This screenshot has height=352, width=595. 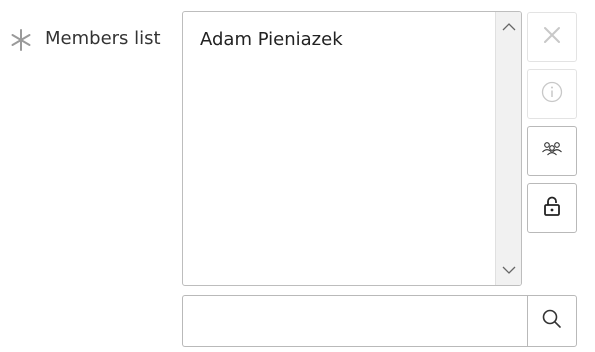 I want to click on search-button, so click(x=552, y=321).